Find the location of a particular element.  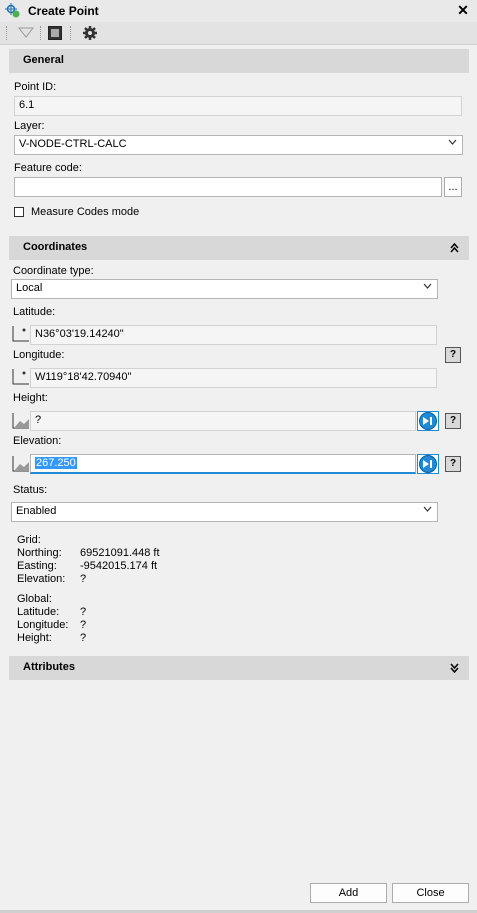

layer-select: V-NODE-CTRL-CALC is located at coordinates (238, 145).